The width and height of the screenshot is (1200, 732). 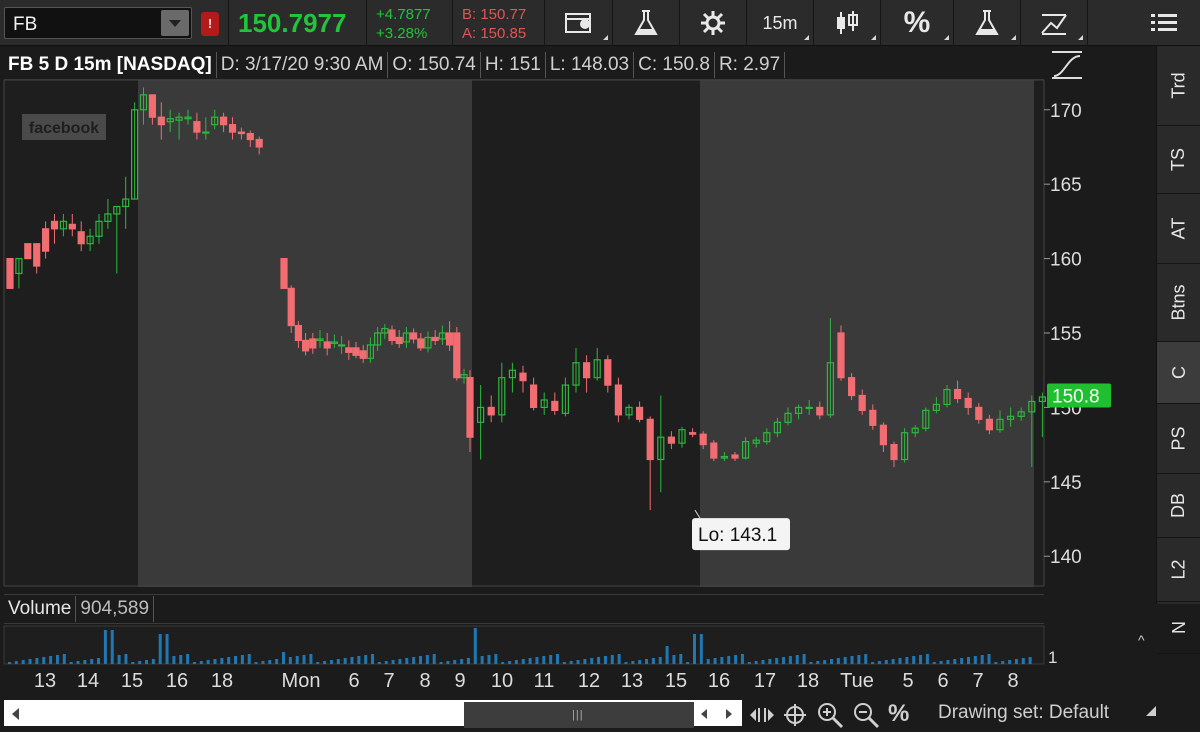 I want to click on bid-price: B: 150.77, so click(x=494, y=14).